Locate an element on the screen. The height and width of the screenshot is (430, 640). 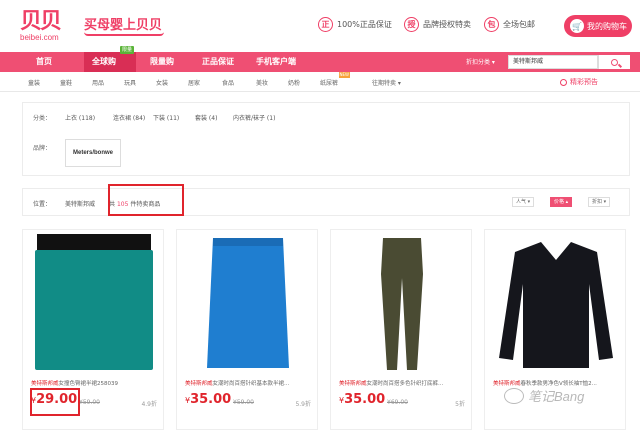
nav-limited: 限量购 is located at coordinates (162, 62).